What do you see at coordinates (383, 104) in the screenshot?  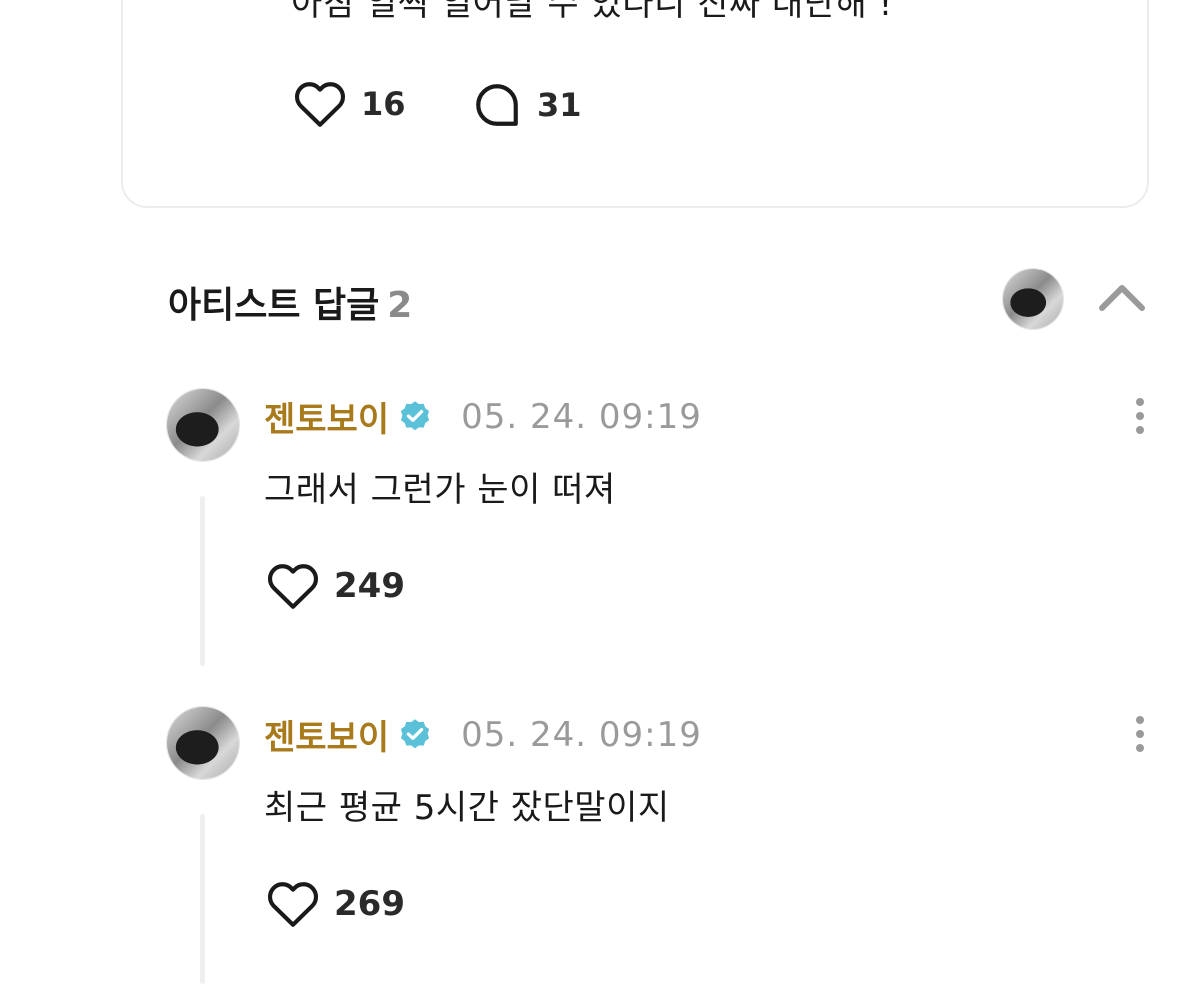 I see `post-like-count: 16` at bounding box center [383, 104].